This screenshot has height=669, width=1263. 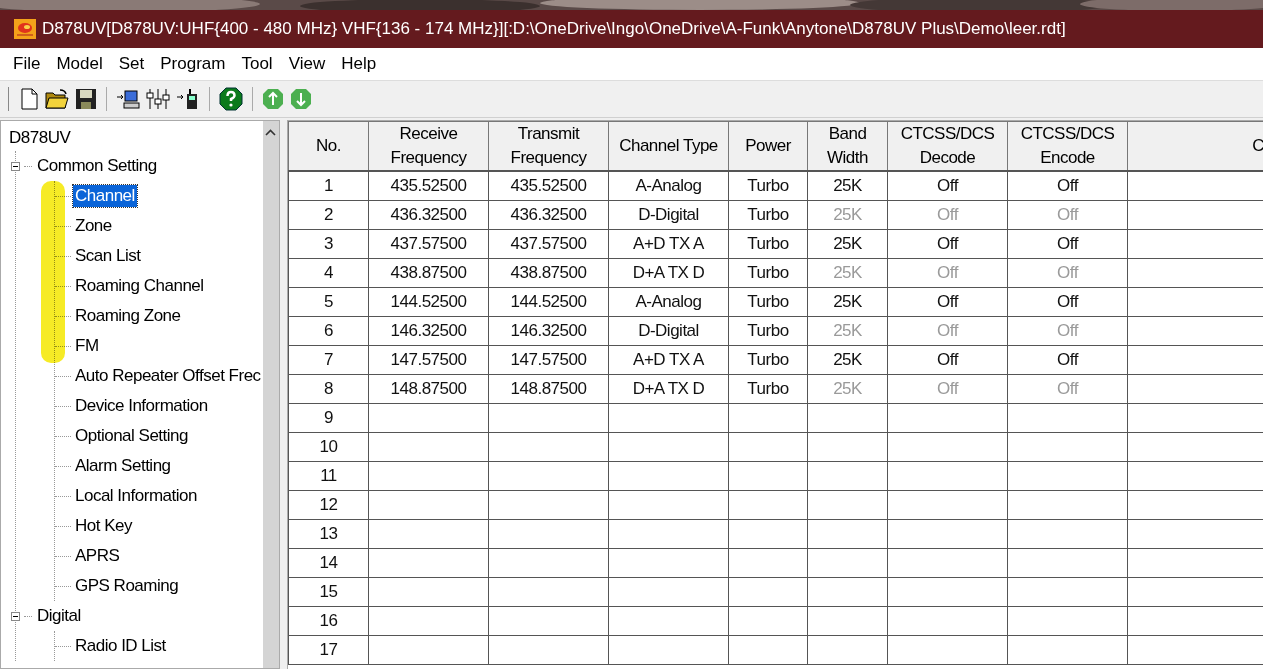 What do you see at coordinates (1067, 146) in the screenshot?
I see `column-header: CTCSS/DCS Encode` at bounding box center [1067, 146].